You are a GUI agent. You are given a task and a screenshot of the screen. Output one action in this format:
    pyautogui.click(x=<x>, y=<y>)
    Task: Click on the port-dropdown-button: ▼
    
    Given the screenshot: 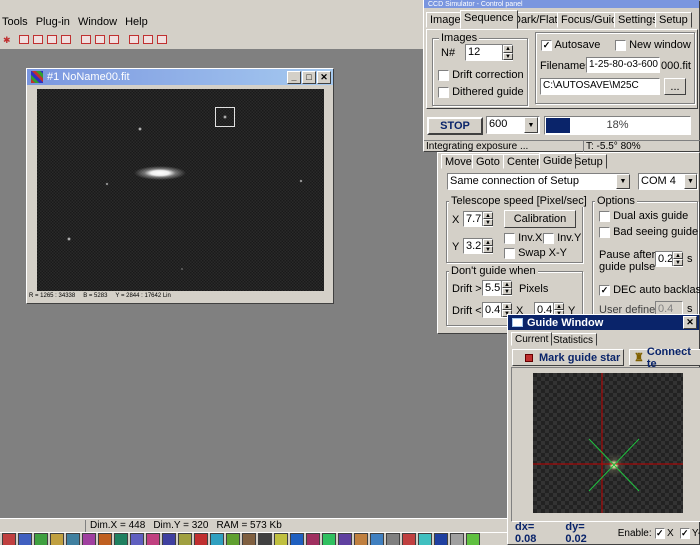 What is the action you would take?
    pyautogui.click(x=690, y=181)
    